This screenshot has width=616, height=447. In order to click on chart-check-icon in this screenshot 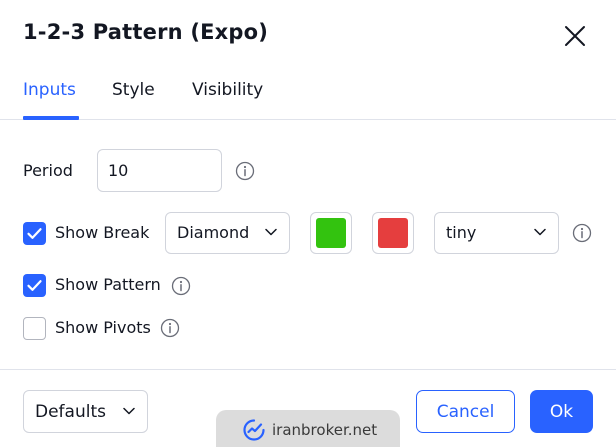, I will do `click(254, 430)`.